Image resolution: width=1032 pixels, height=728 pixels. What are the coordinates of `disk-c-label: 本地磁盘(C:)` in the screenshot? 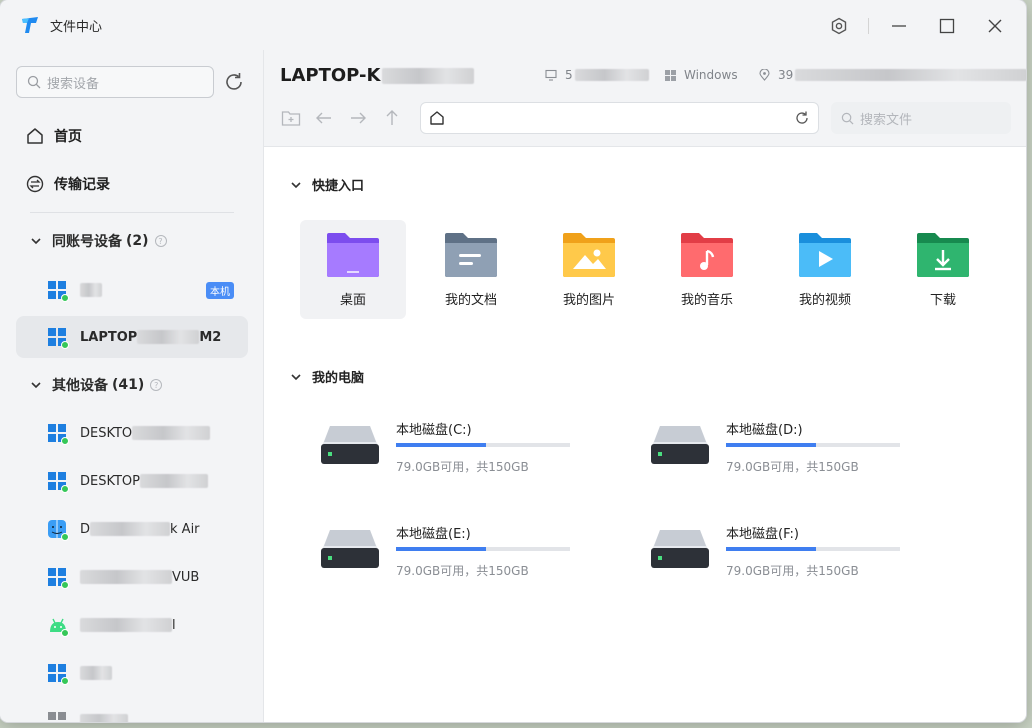 It's located at (434, 430).